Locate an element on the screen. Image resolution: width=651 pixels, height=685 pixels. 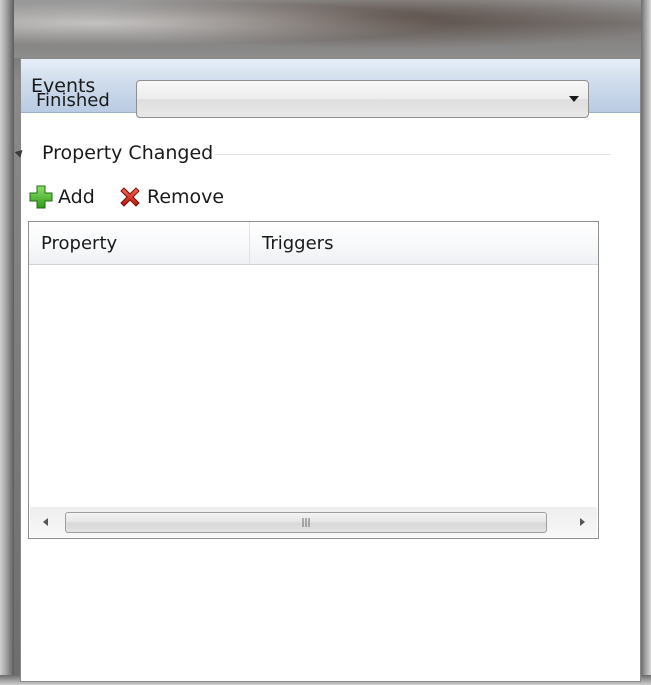
column-header-triggers: Triggers is located at coordinates (424, 243).